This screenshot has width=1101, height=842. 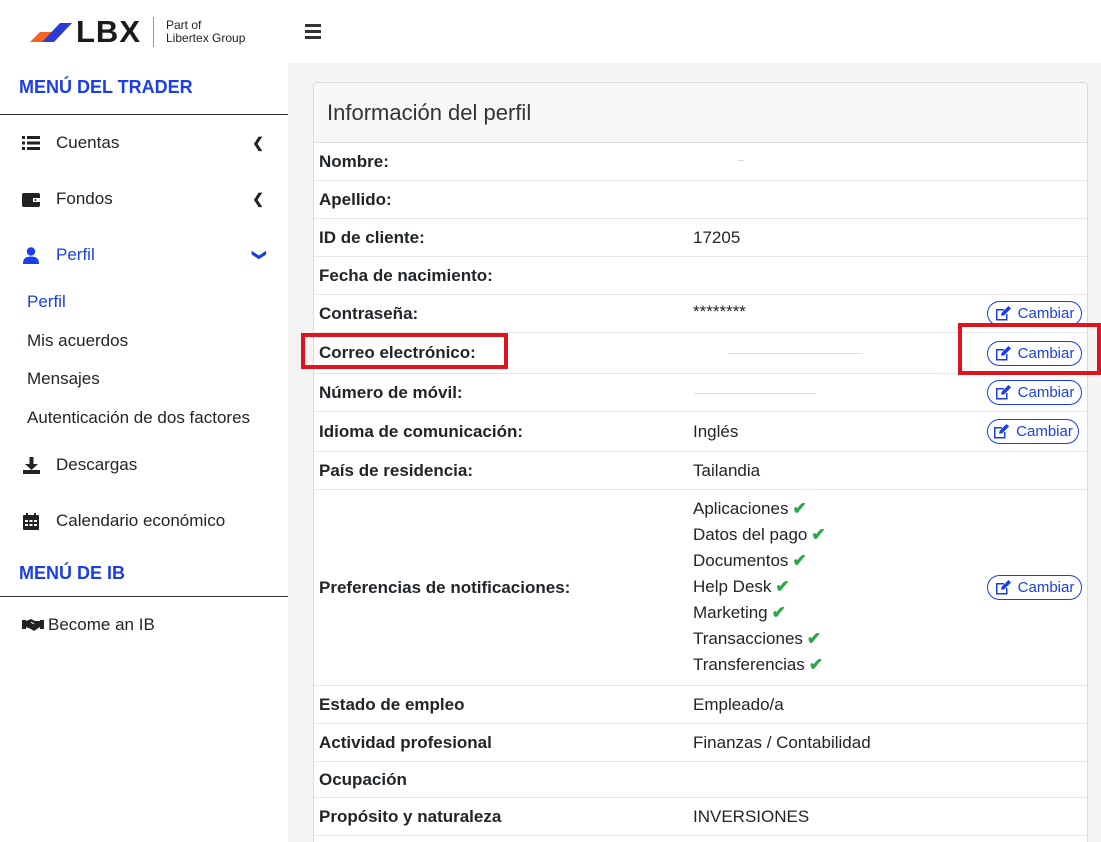 I want to click on row-idioma: Idioma de comunicación: Inglés Cambiar, so click(x=700, y=432).